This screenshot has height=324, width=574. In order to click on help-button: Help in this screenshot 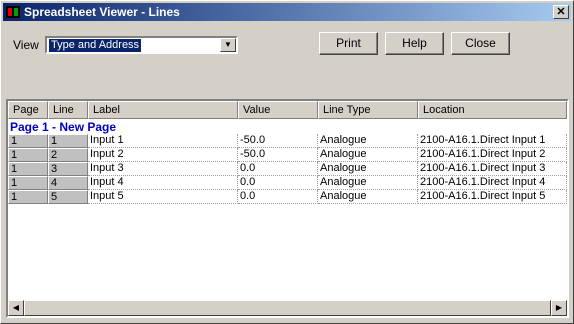, I will do `click(414, 43)`.